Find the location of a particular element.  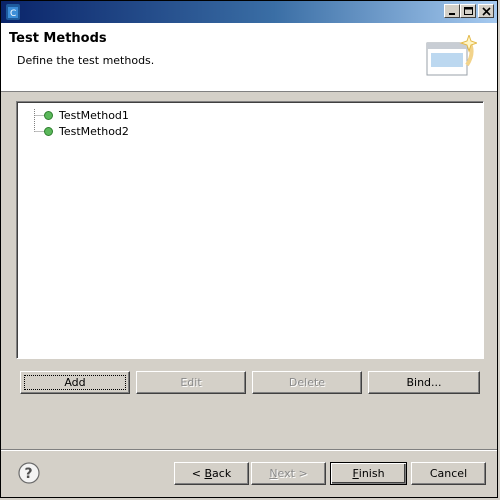

svg-text: C is located at coordinates (13, 14).